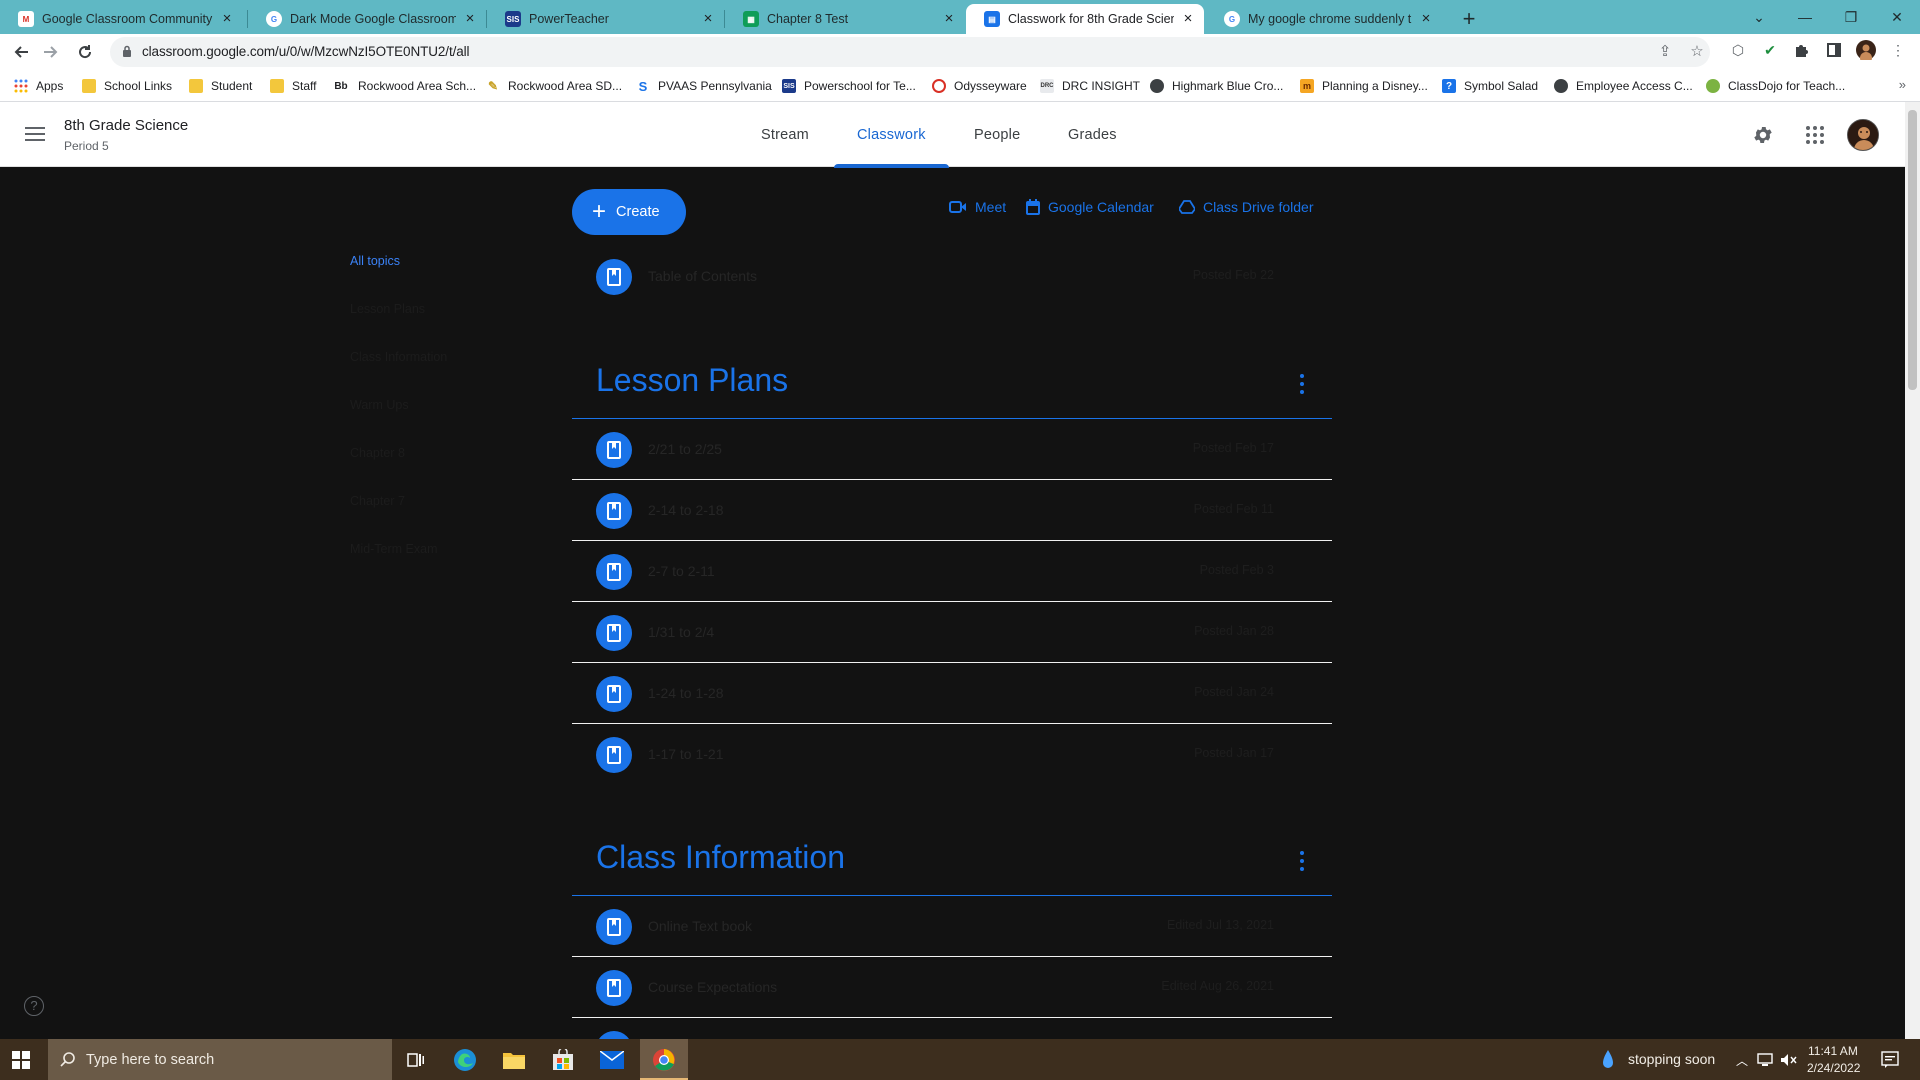 The image size is (1920, 1080). What do you see at coordinates (1324, 19) in the screenshot?
I see `browser-tab-google-chrome: G My google chrome suddenly turn ×` at bounding box center [1324, 19].